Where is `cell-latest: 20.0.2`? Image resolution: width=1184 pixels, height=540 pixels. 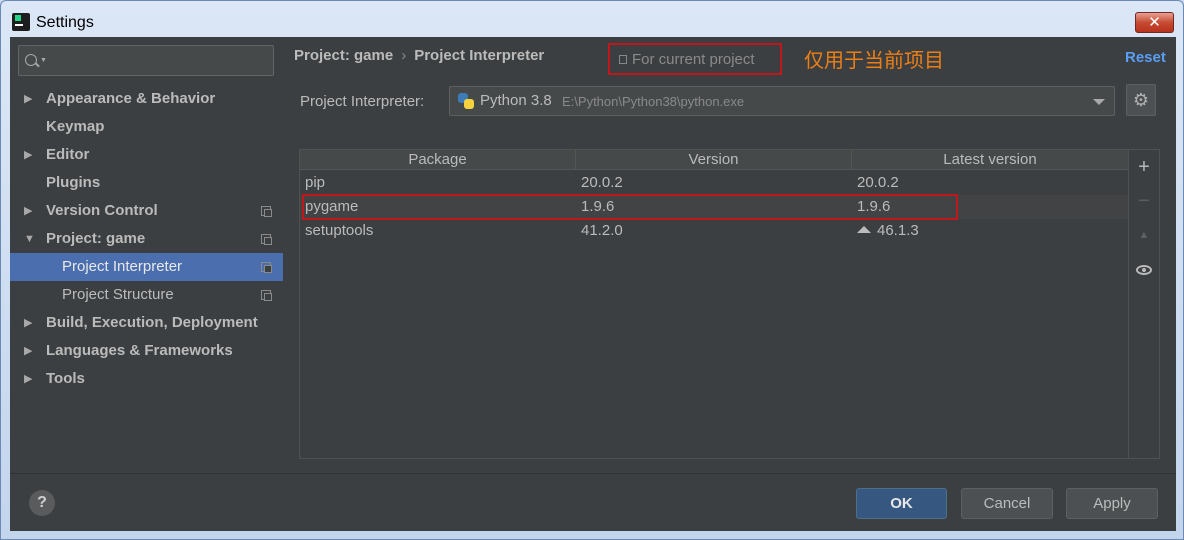 cell-latest: 20.0.2 is located at coordinates (878, 182).